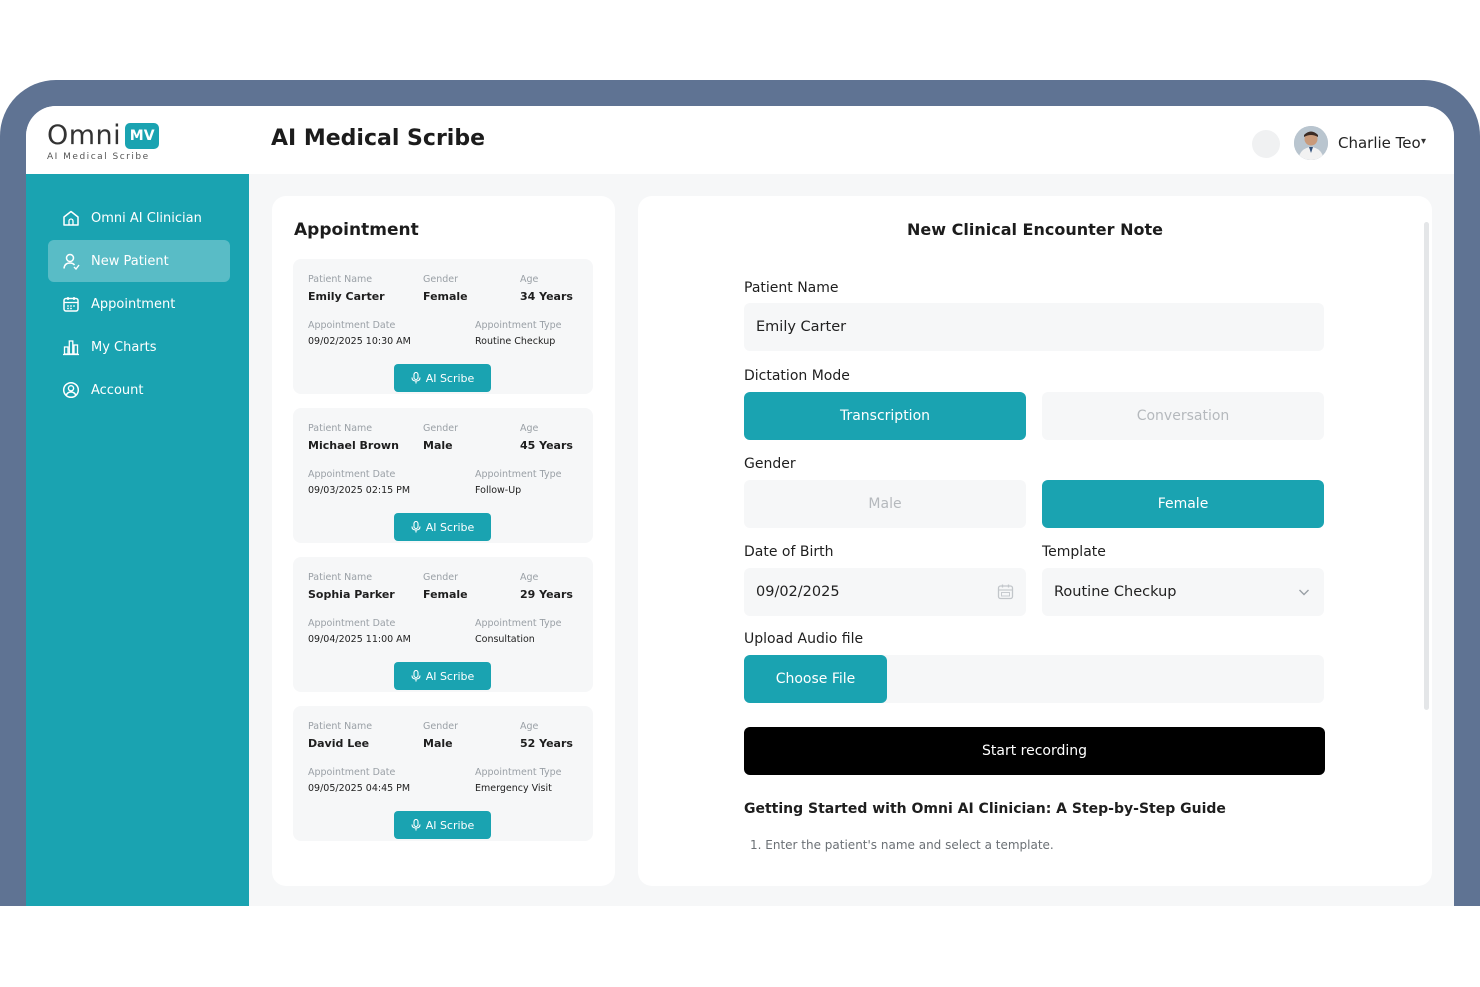 The height and width of the screenshot is (987, 1480). What do you see at coordinates (546, 296) in the screenshot?
I see `age-value: 34 Years` at bounding box center [546, 296].